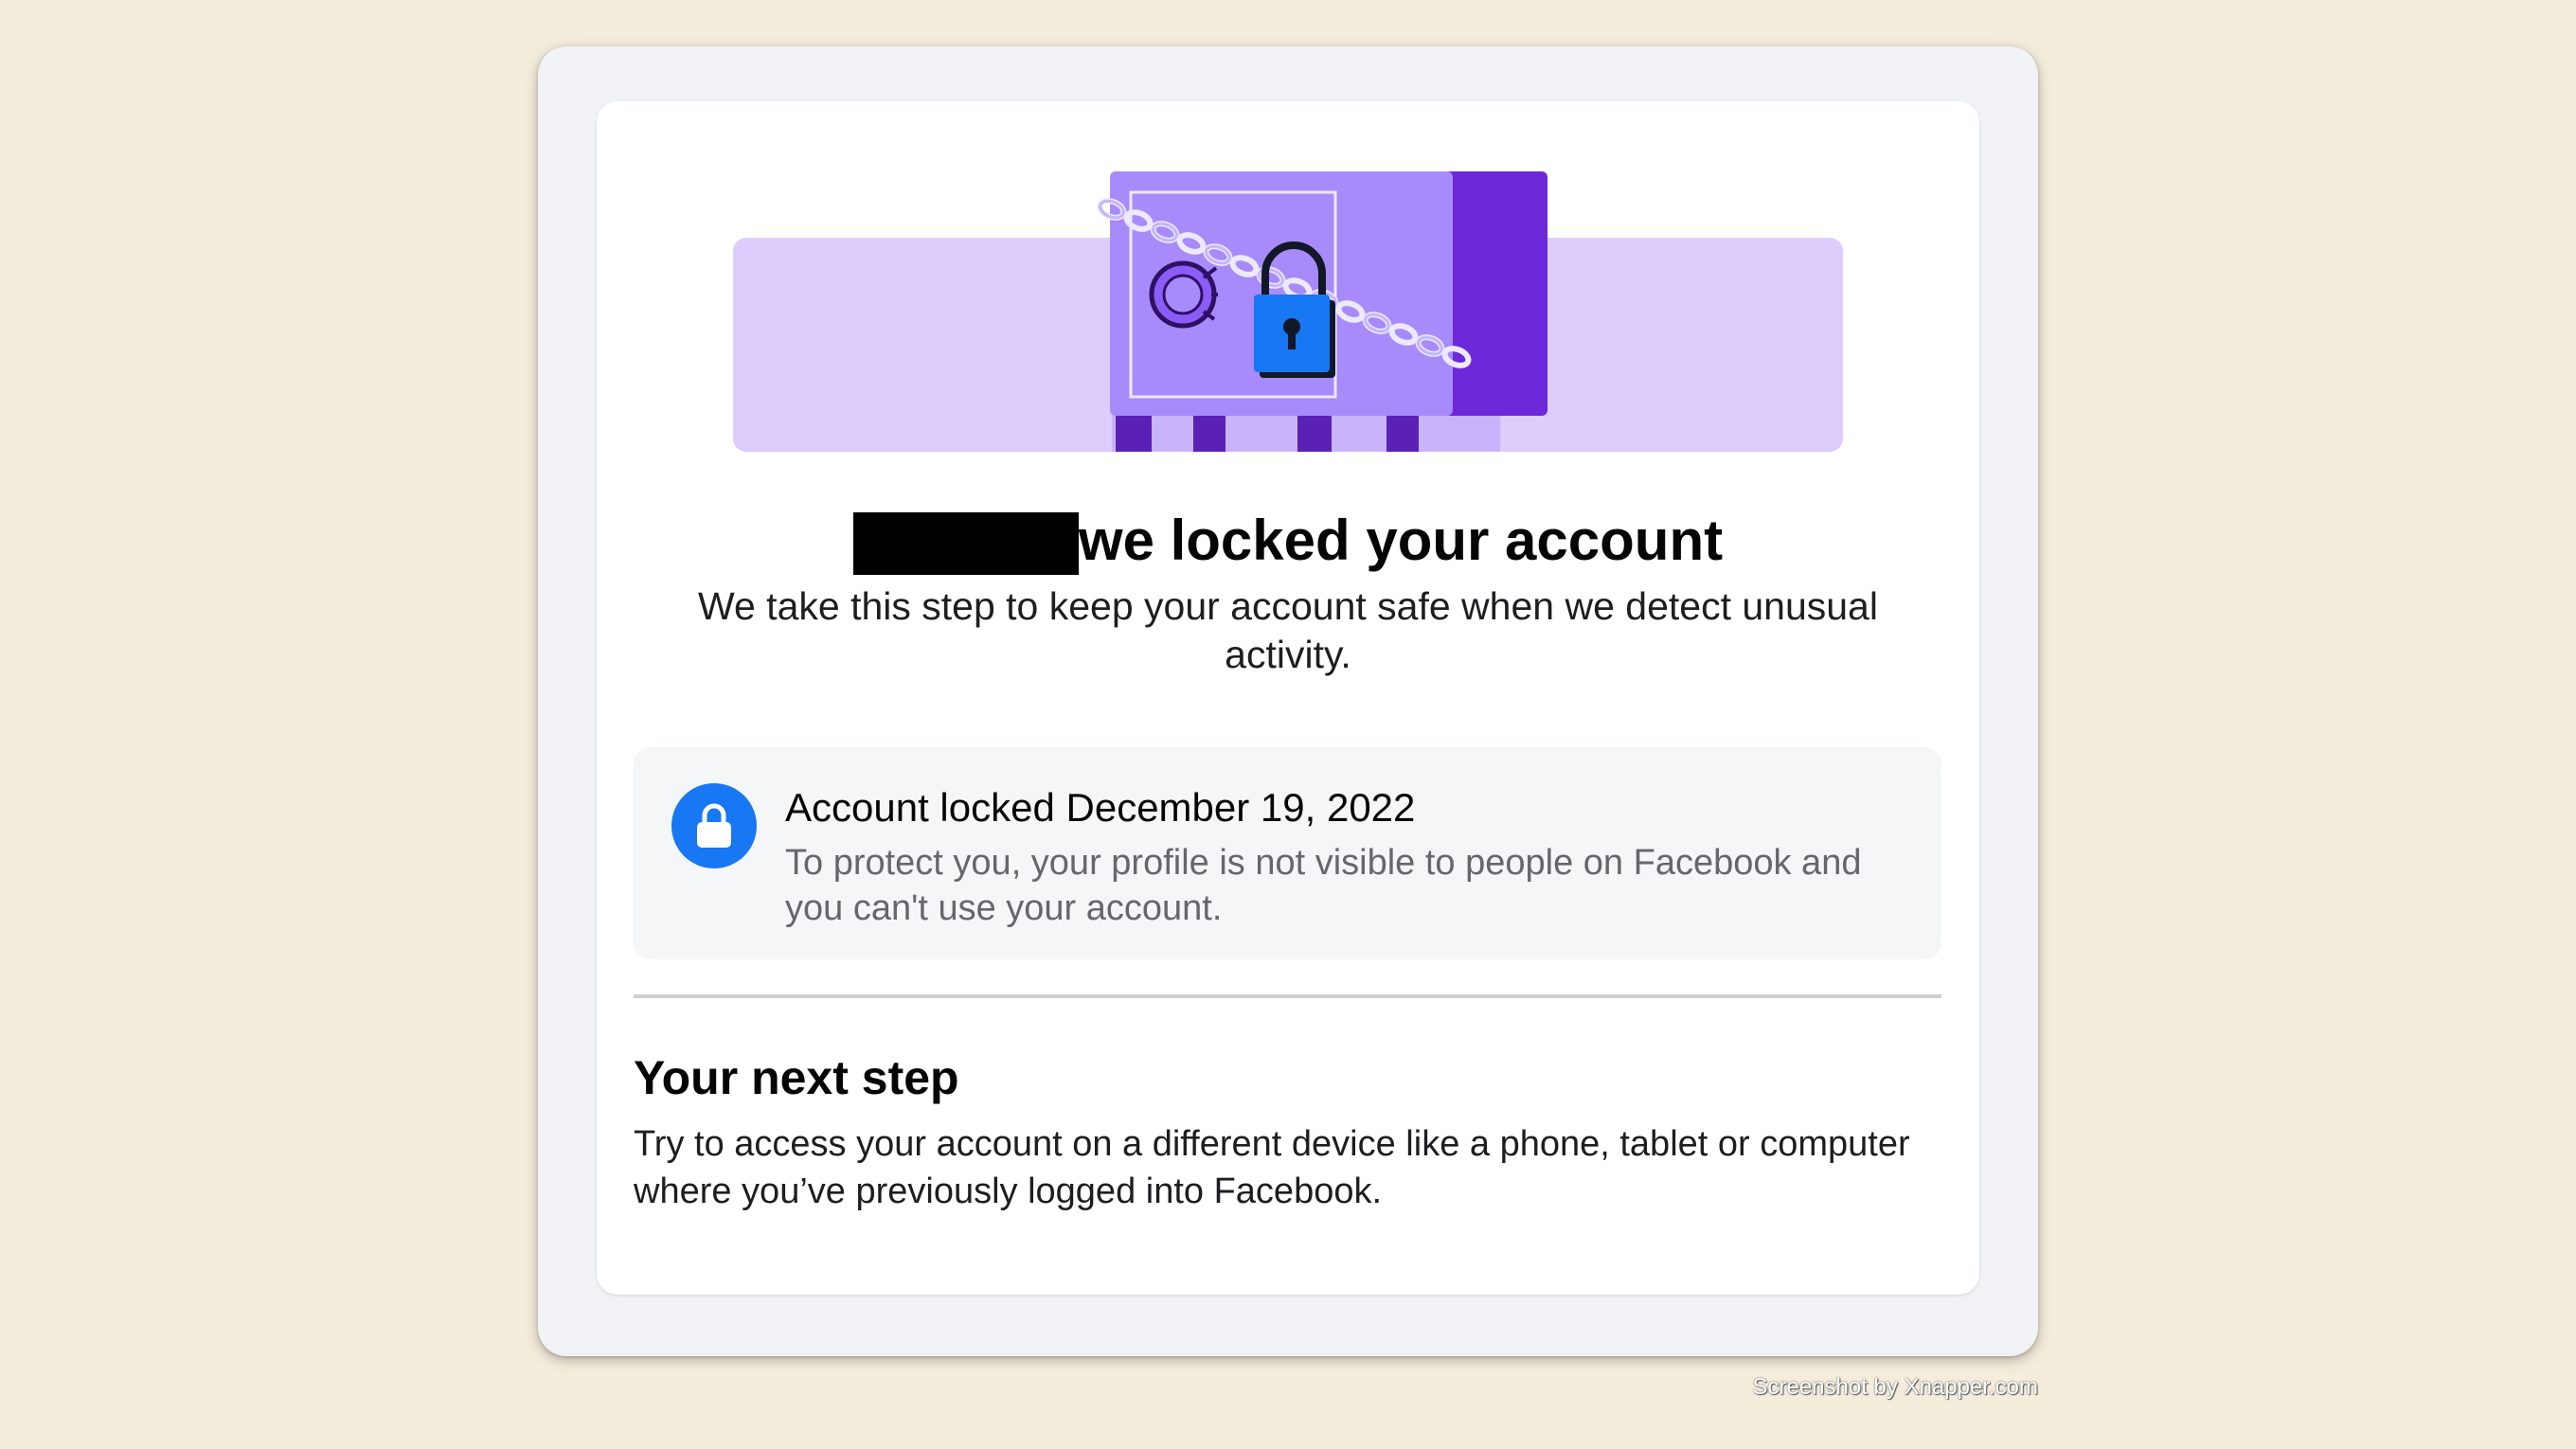 This screenshot has width=2576, height=1449. I want to click on redacted-name-block, so click(965, 543).